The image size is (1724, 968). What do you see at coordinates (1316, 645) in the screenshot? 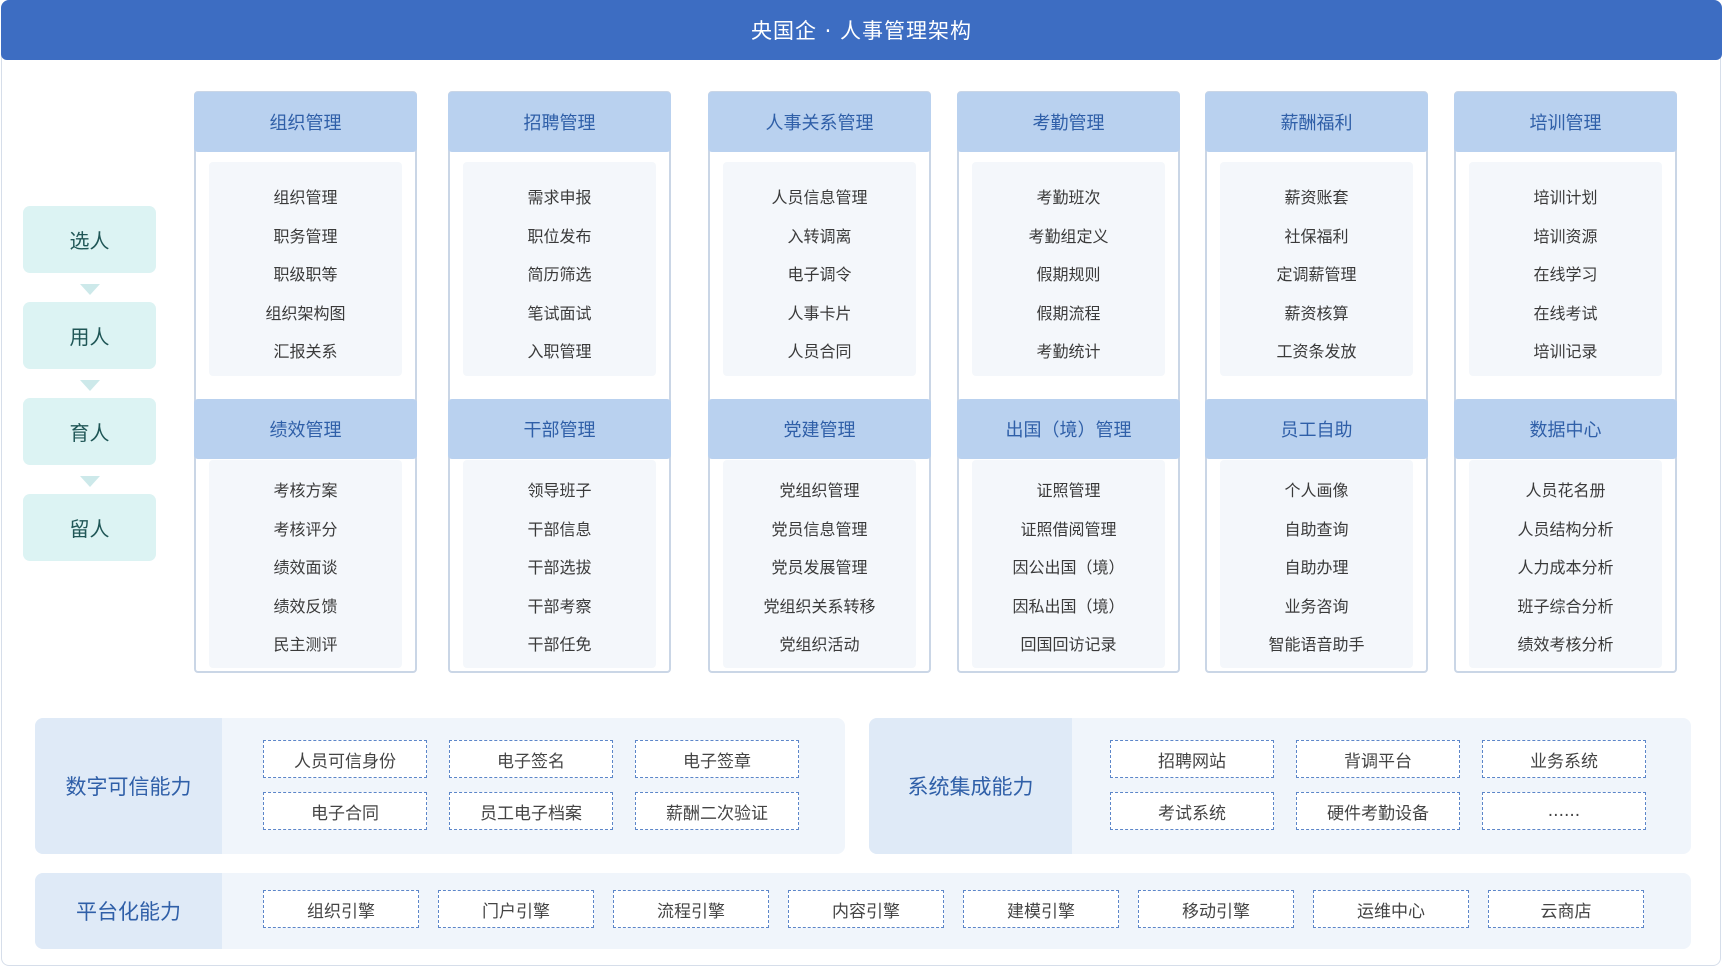
I see `module-item: 智能语音助手` at bounding box center [1316, 645].